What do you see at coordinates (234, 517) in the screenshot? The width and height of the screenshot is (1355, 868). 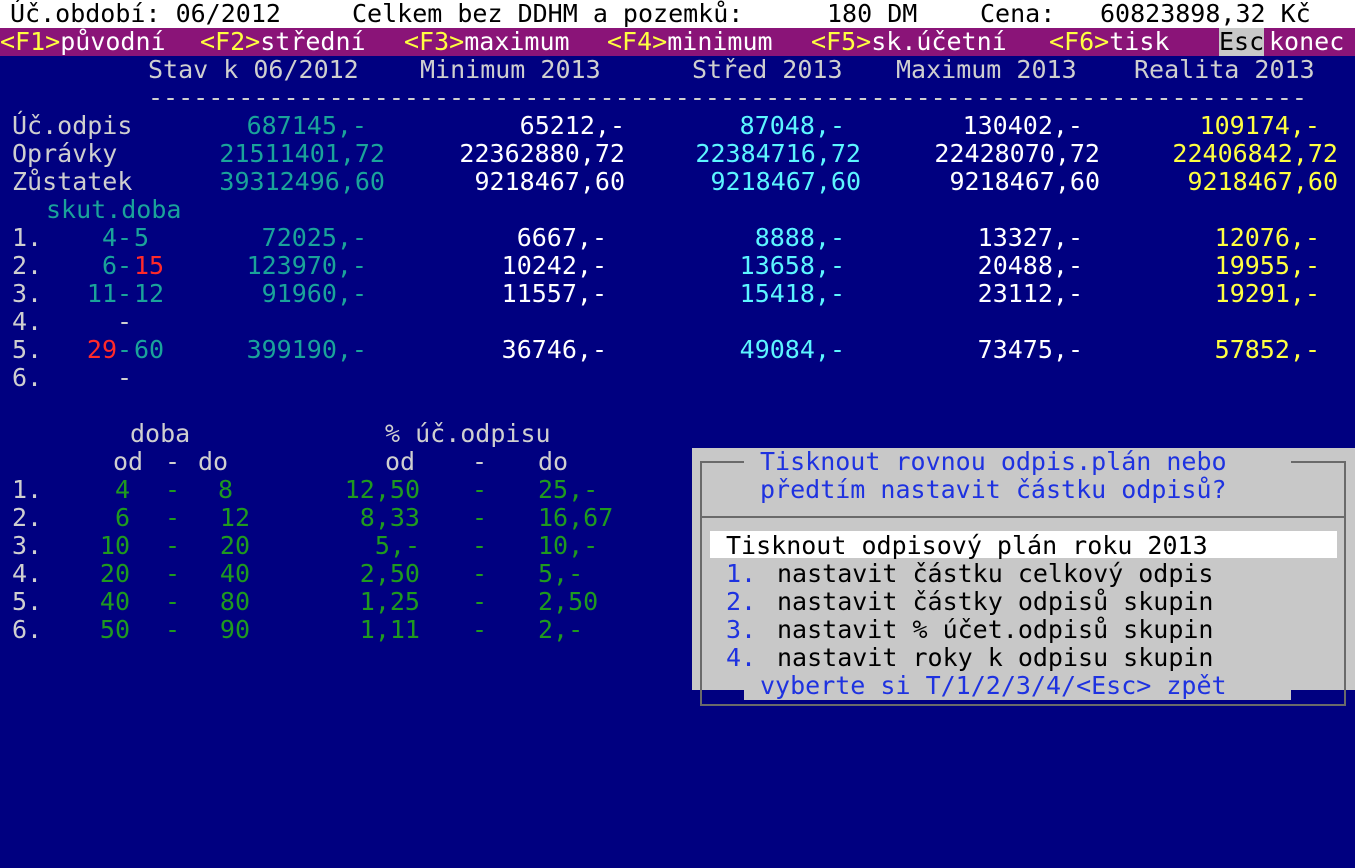 I see `period-to: 12` at bounding box center [234, 517].